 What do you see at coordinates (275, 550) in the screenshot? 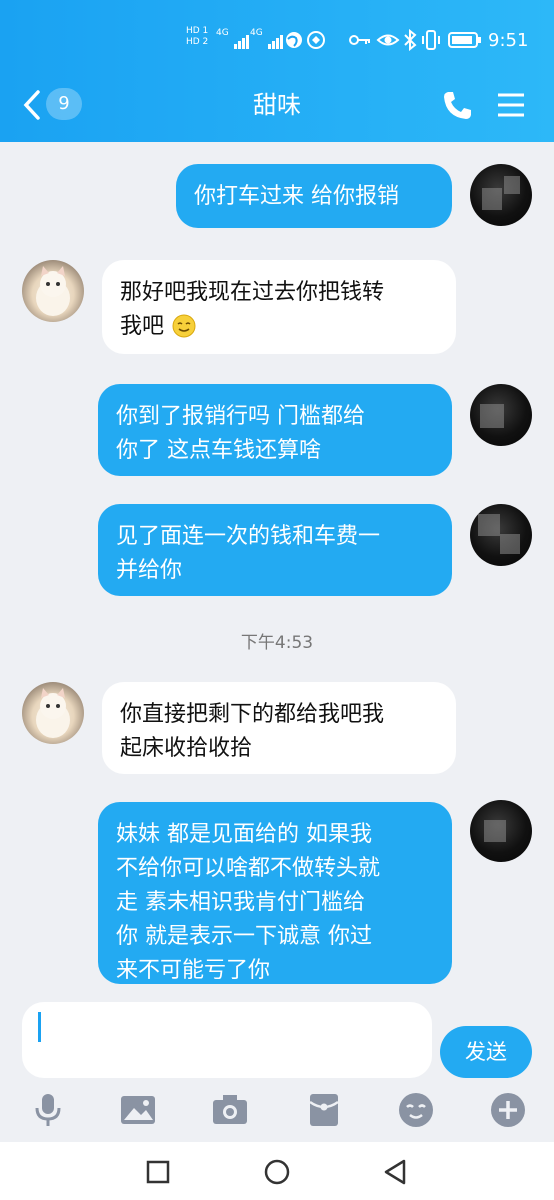
I see `message-bubble: 见了面连一次的钱和车费一 并给你` at bounding box center [275, 550].